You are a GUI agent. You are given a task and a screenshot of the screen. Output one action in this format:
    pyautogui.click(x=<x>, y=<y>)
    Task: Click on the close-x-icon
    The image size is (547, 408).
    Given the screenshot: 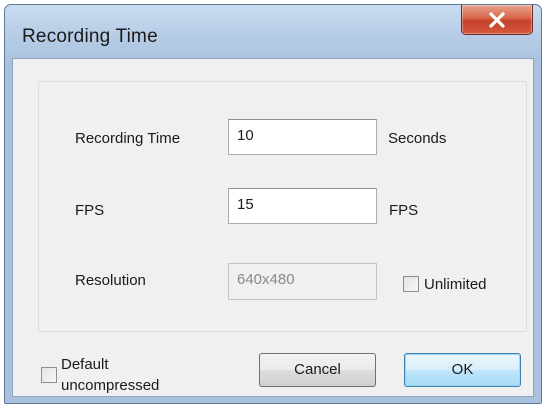 What is the action you would take?
    pyautogui.click(x=497, y=20)
    